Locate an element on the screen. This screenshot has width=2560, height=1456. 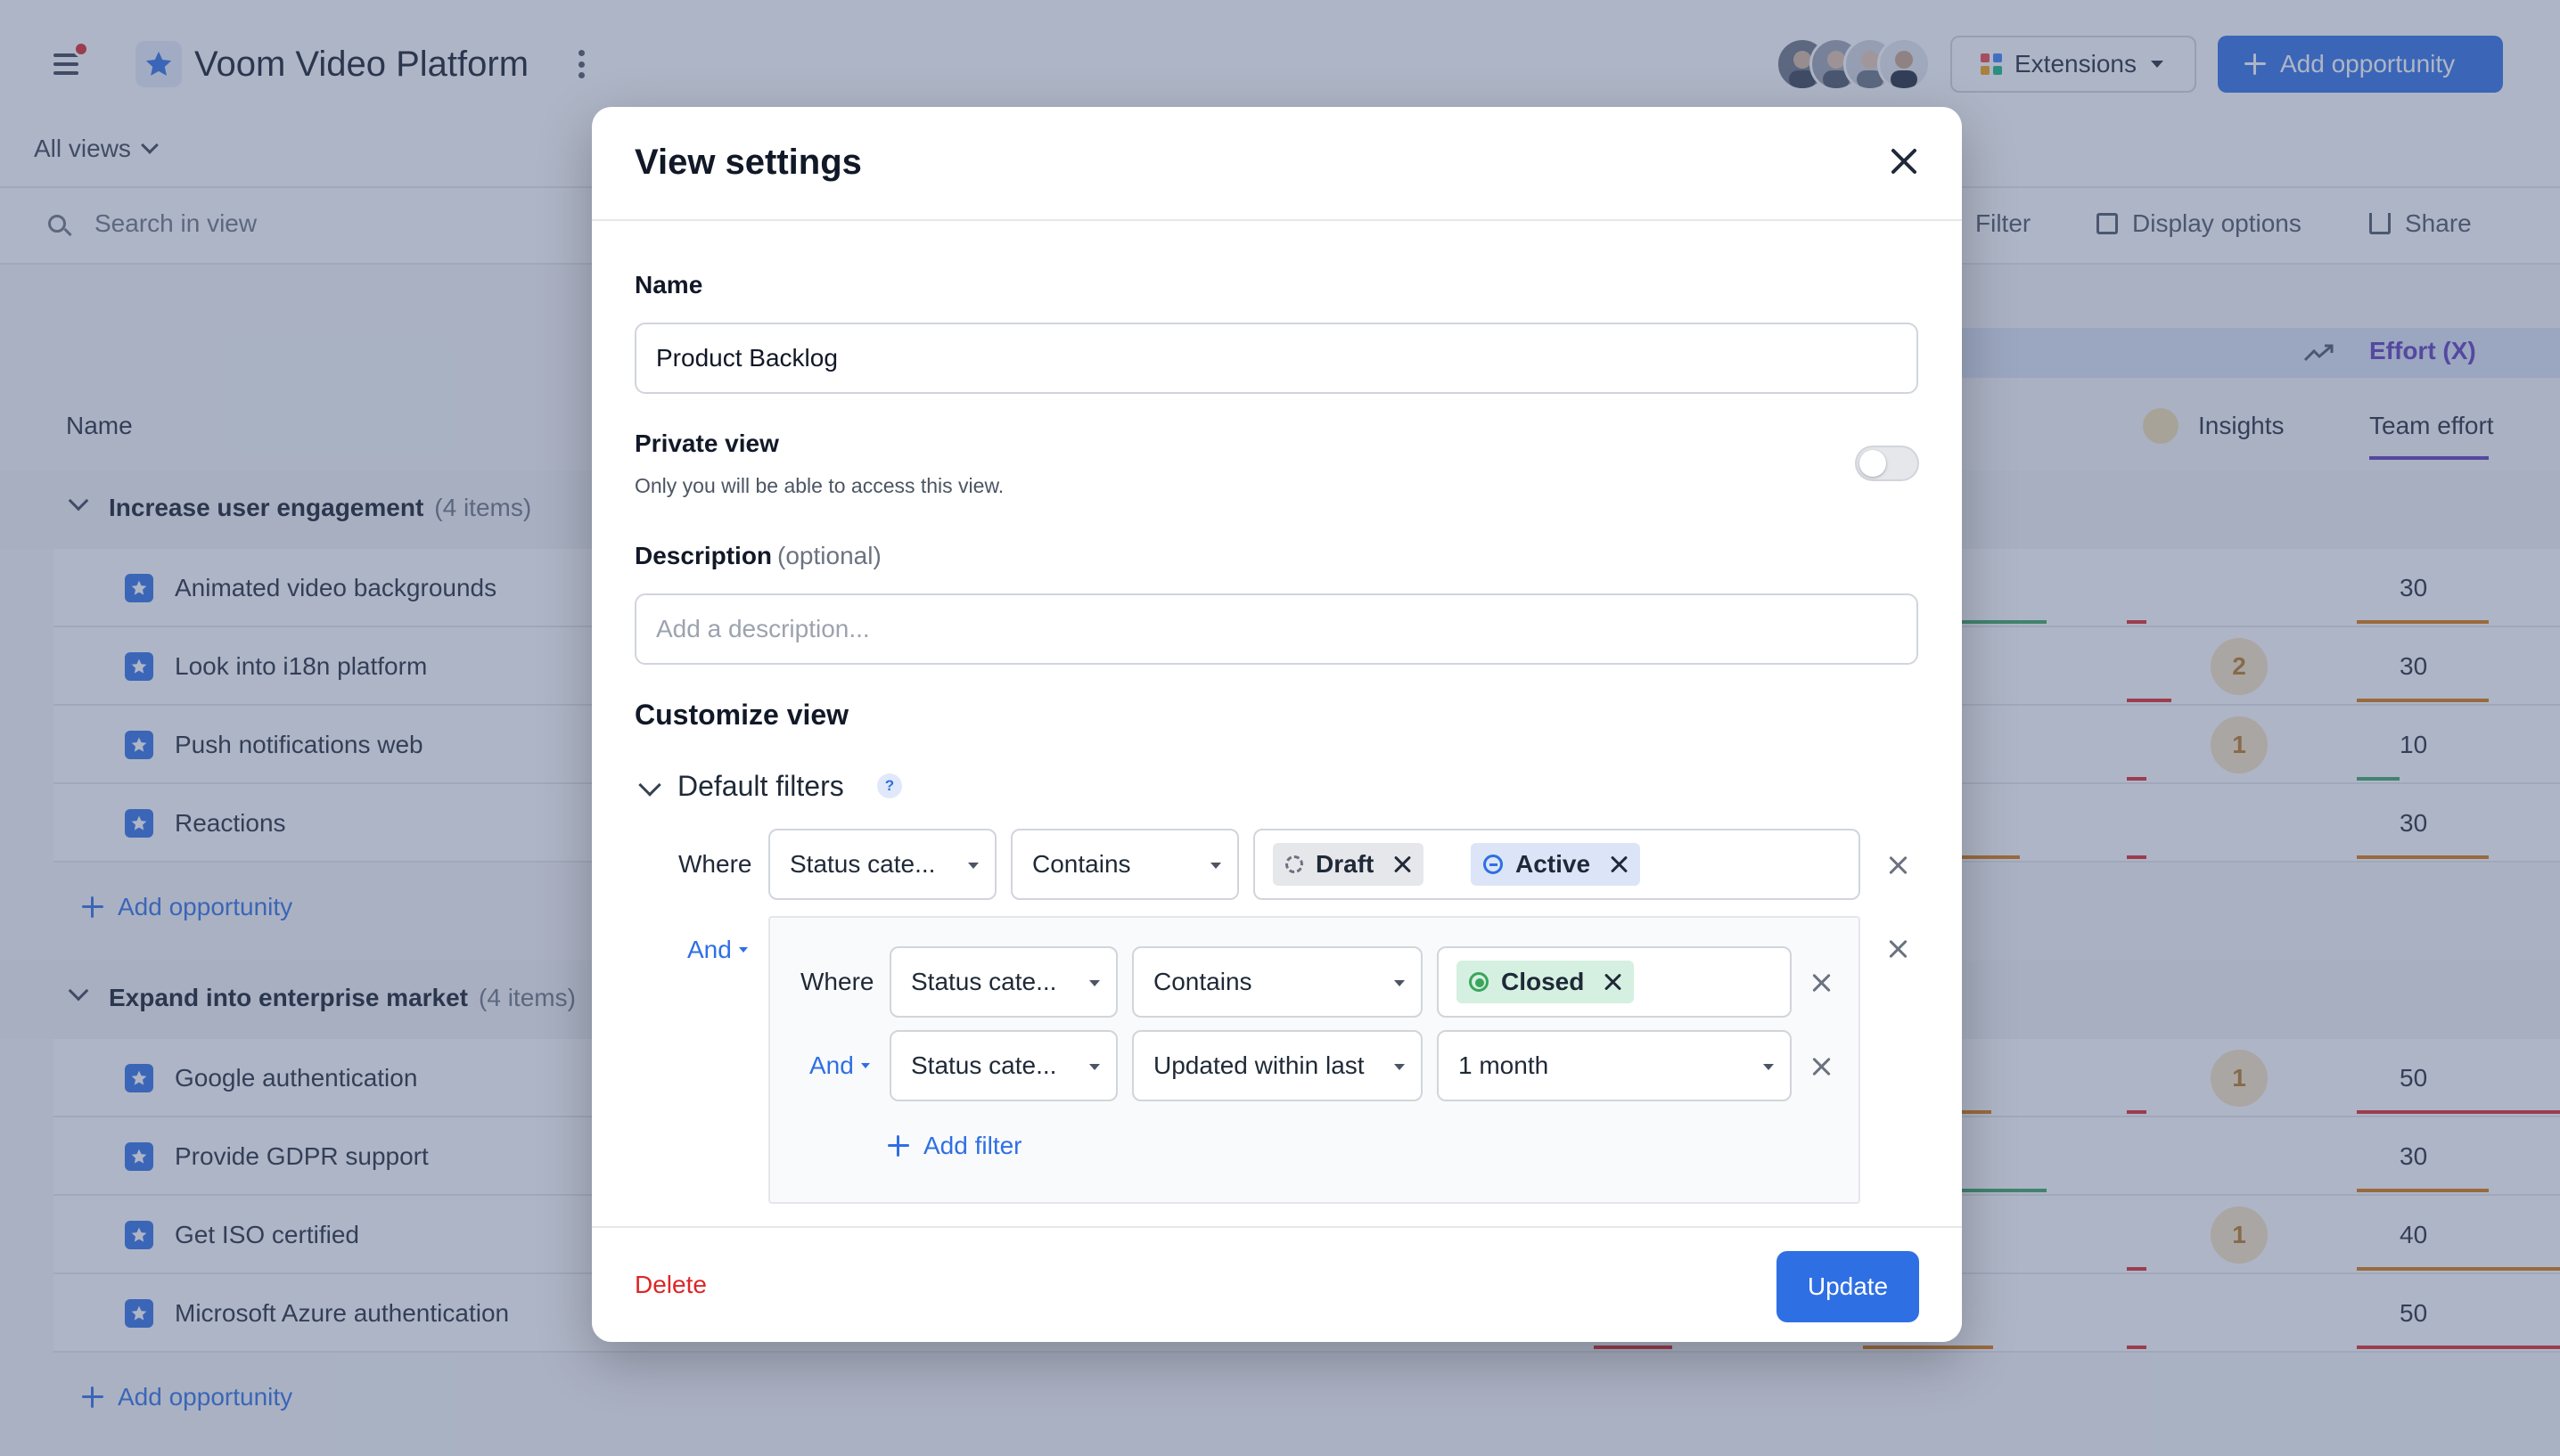
customize-view-title: Customize view is located at coordinates (742, 715).